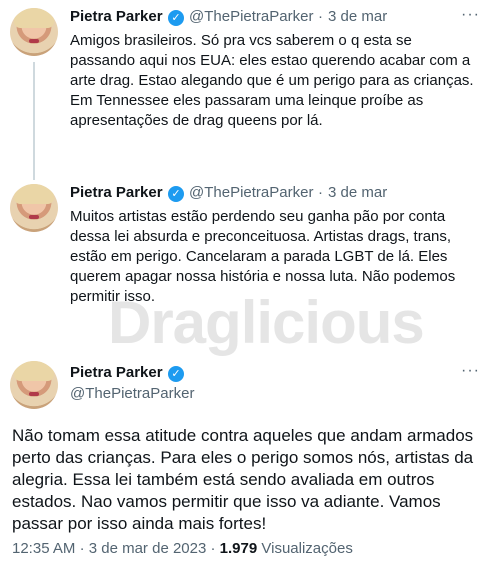 The image size is (488, 565). Describe the element at coordinates (34, 121) in the screenshot. I see `thread-line` at that location.